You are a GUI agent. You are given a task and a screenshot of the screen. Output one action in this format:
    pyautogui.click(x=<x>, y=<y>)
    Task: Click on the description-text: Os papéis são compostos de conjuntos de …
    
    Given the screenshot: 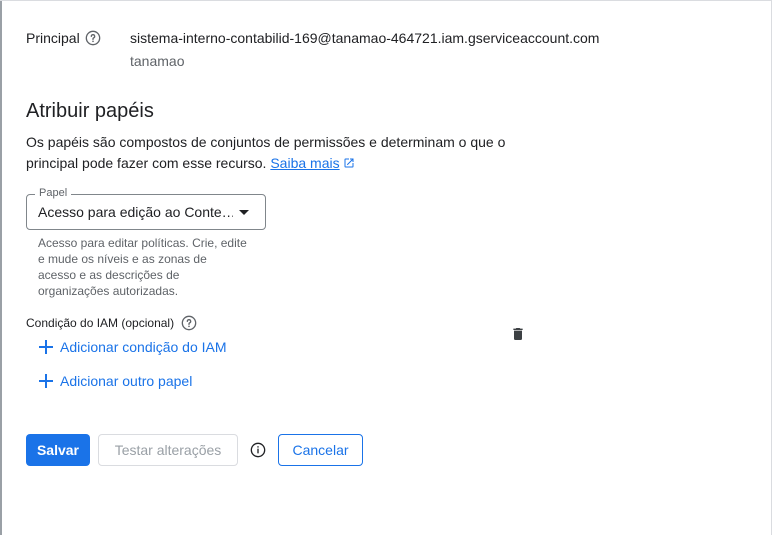 What is the action you would take?
    pyautogui.click(x=266, y=152)
    